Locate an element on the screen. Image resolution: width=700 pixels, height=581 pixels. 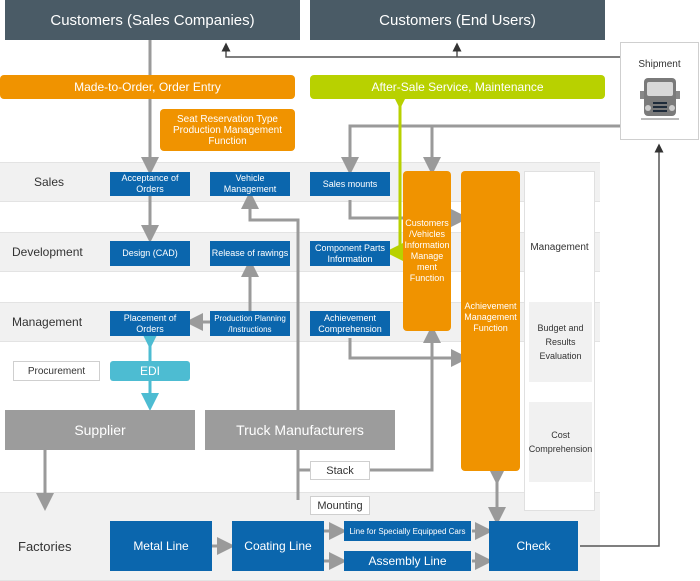
line-shipment-to-customers is located at coordinates (420, 50).